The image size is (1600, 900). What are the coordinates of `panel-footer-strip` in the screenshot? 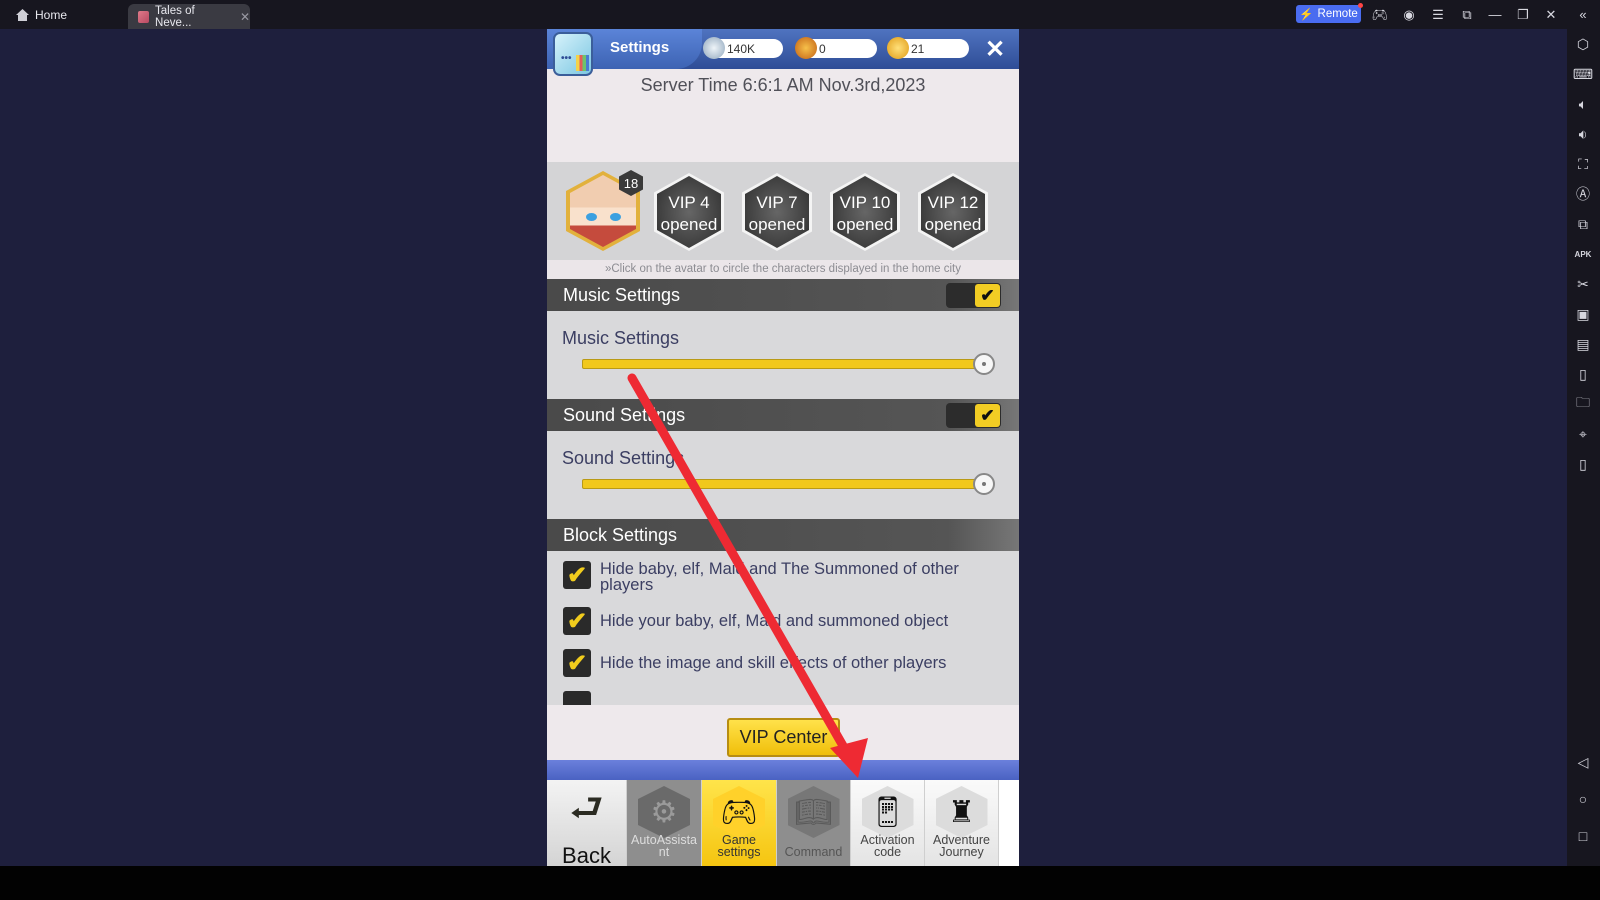 It's located at (783, 770).